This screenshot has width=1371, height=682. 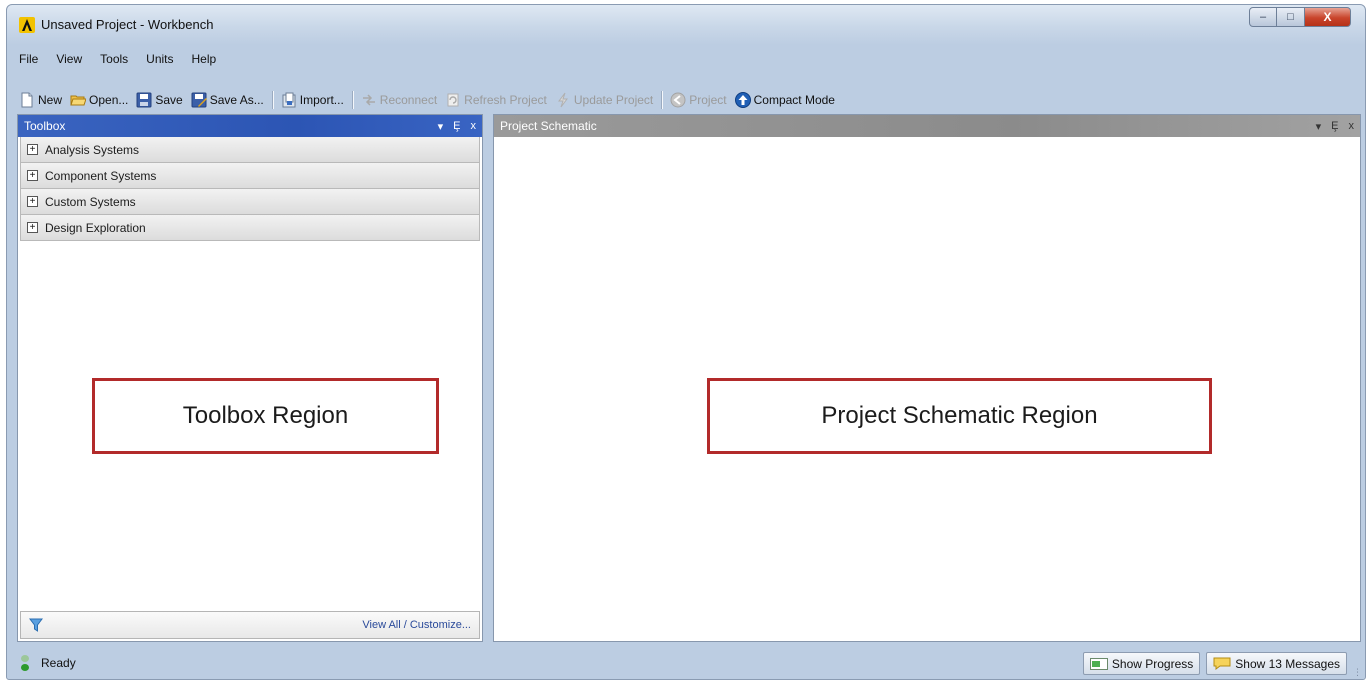 What do you see at coordinates (613, 100) in the screenshot?
I see `update-project-label: Update Project` at bounding box center [613, 100].